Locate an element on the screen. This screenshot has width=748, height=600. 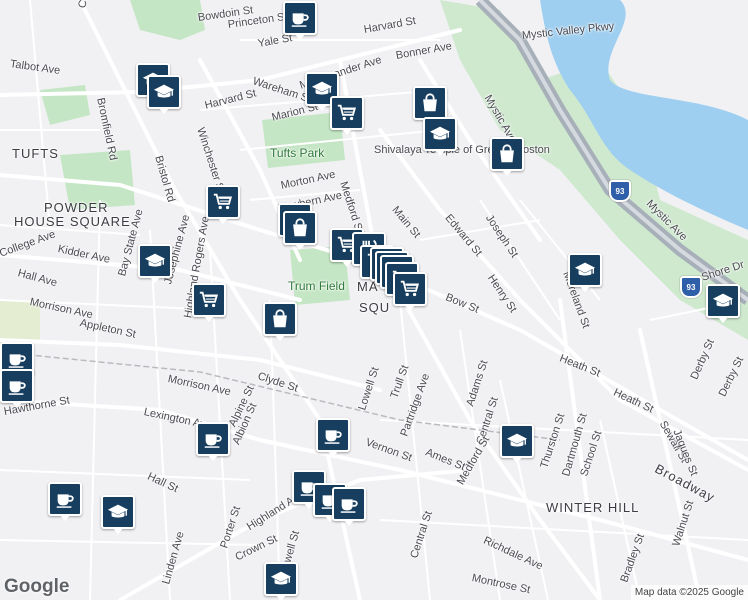
map-label: Tufts Park is located at coordinates (297, 153).